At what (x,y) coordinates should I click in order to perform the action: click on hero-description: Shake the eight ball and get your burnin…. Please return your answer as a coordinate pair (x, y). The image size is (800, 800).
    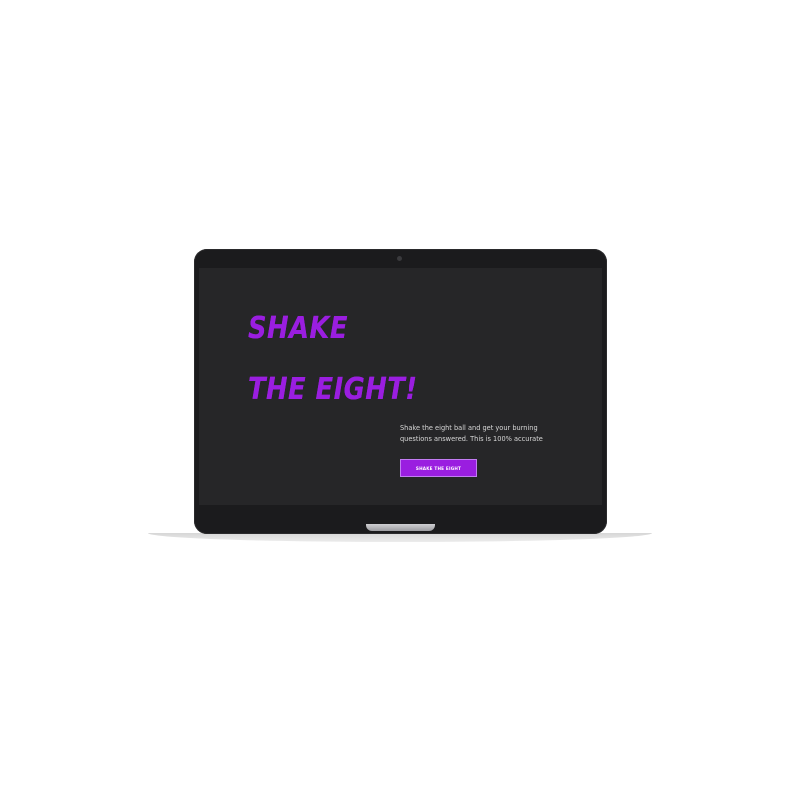
    Looking at the image, I should click on (471, 433).